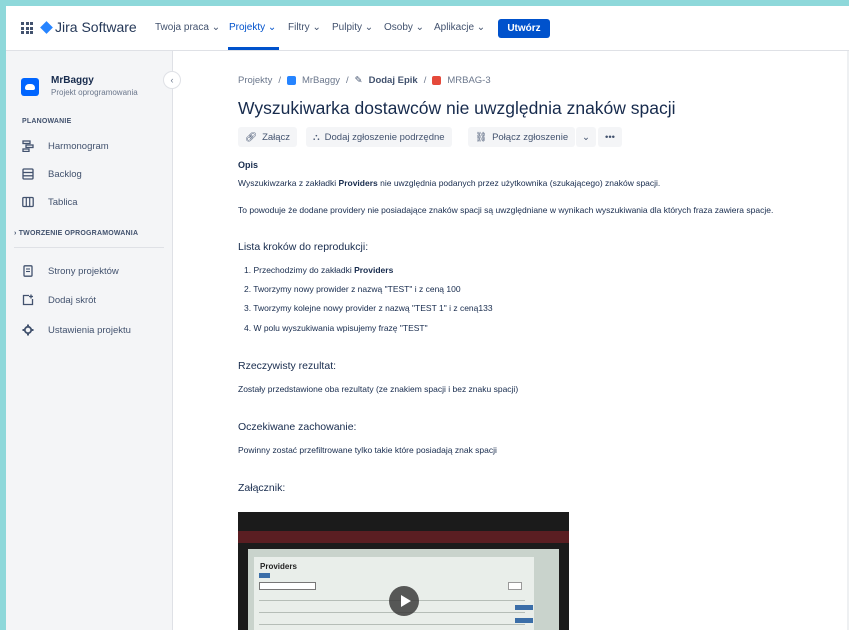 The height and width of the screenshot is (630, 849). Describe the element at coordinates (72, 300) in the screenshot. I see `sidebar-item-label: Dodaj skrót` at that location.